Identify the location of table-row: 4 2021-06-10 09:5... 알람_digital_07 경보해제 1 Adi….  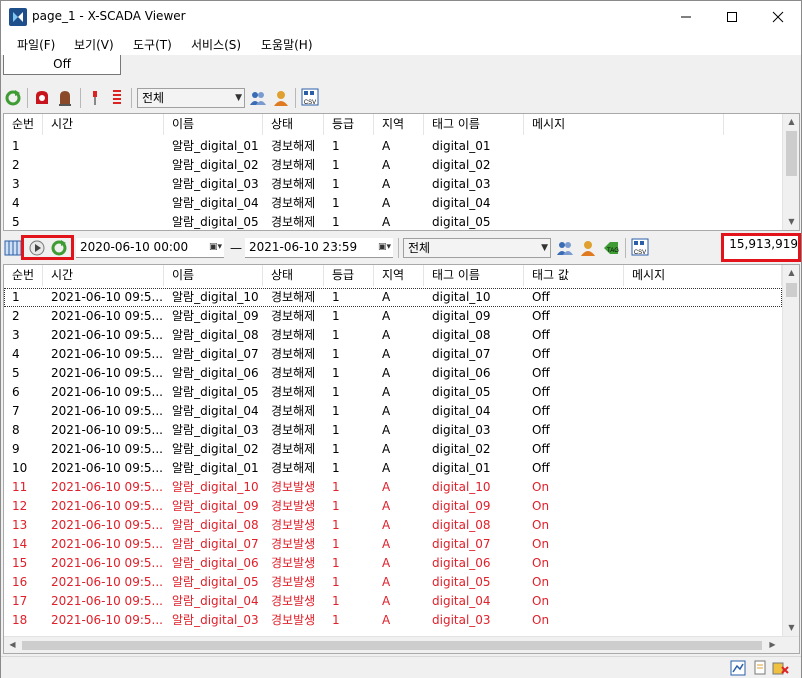
(393, 354).